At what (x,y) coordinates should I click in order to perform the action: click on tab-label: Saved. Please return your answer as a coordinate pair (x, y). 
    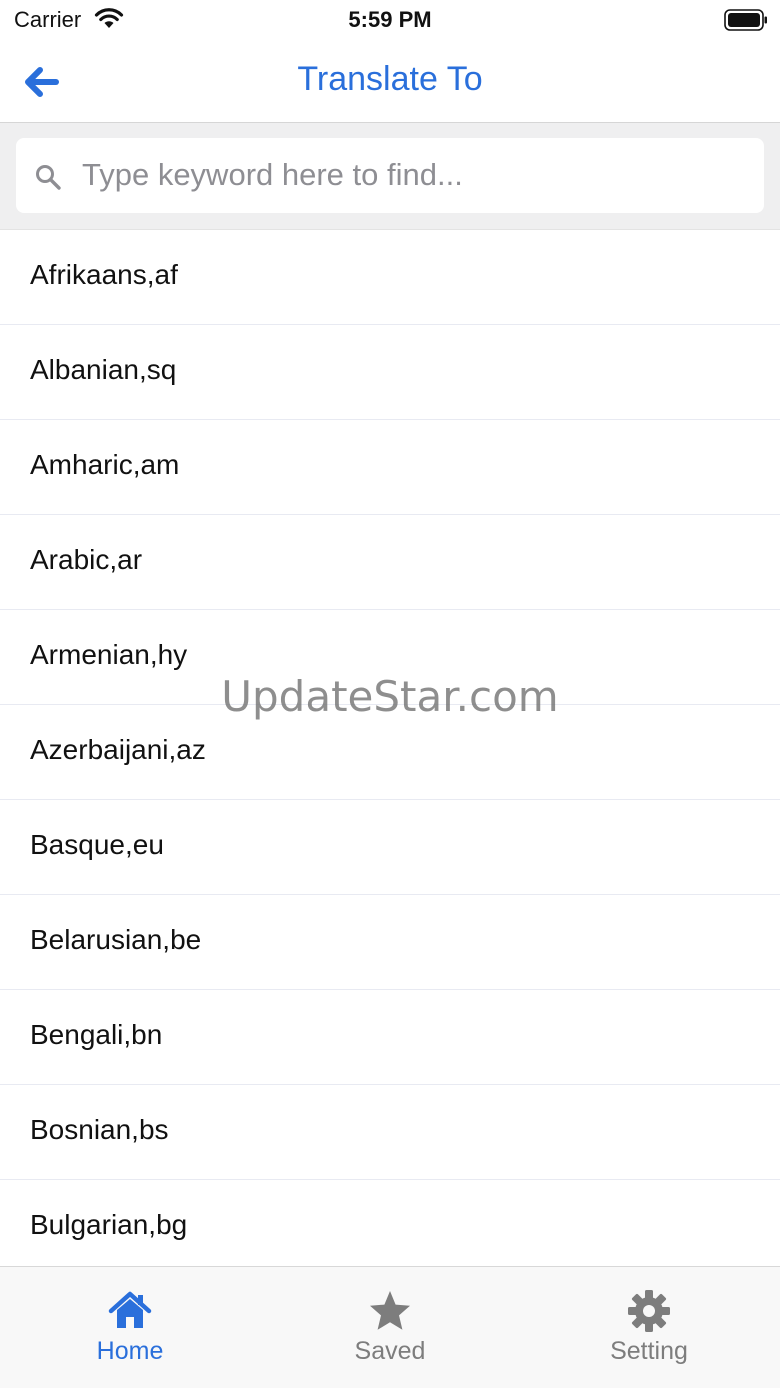
    Looking at the image, I should click on (390, 1351).